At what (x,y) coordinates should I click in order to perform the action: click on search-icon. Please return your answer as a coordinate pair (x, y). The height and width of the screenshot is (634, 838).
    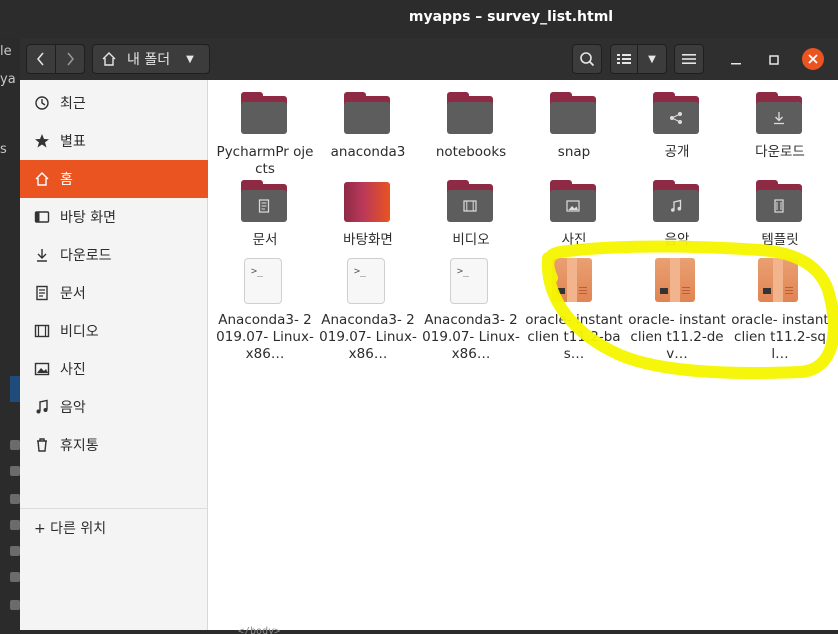
    Looking at the image, I should click on (587, 59).